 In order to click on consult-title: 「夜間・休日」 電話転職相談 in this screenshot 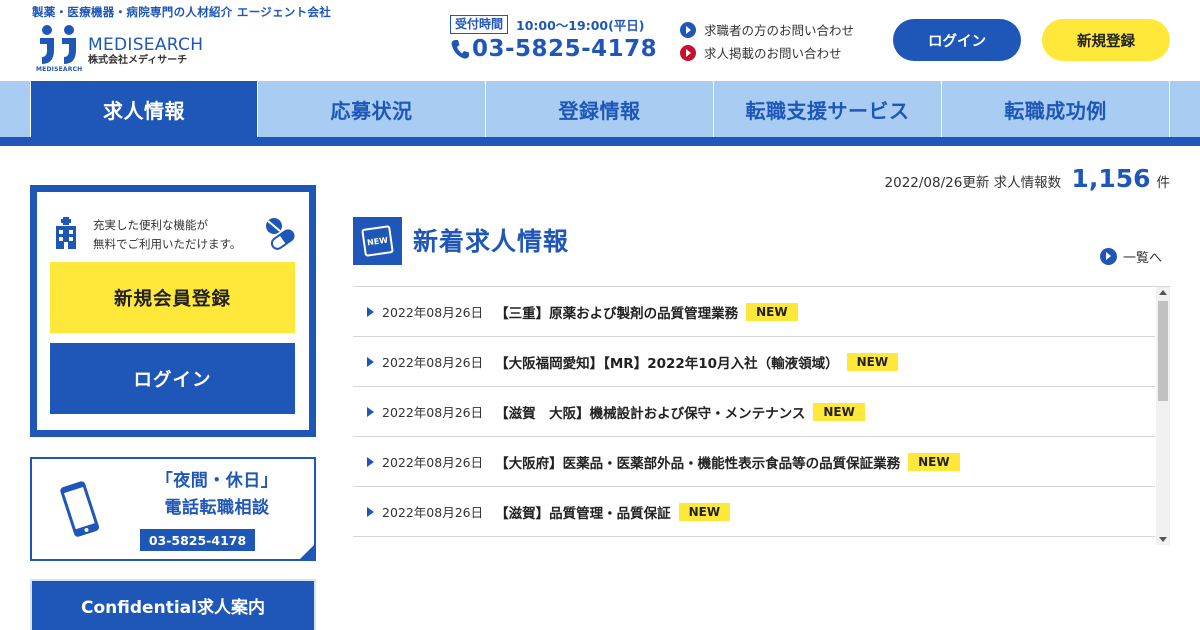, I will do `click(217, 495)`.